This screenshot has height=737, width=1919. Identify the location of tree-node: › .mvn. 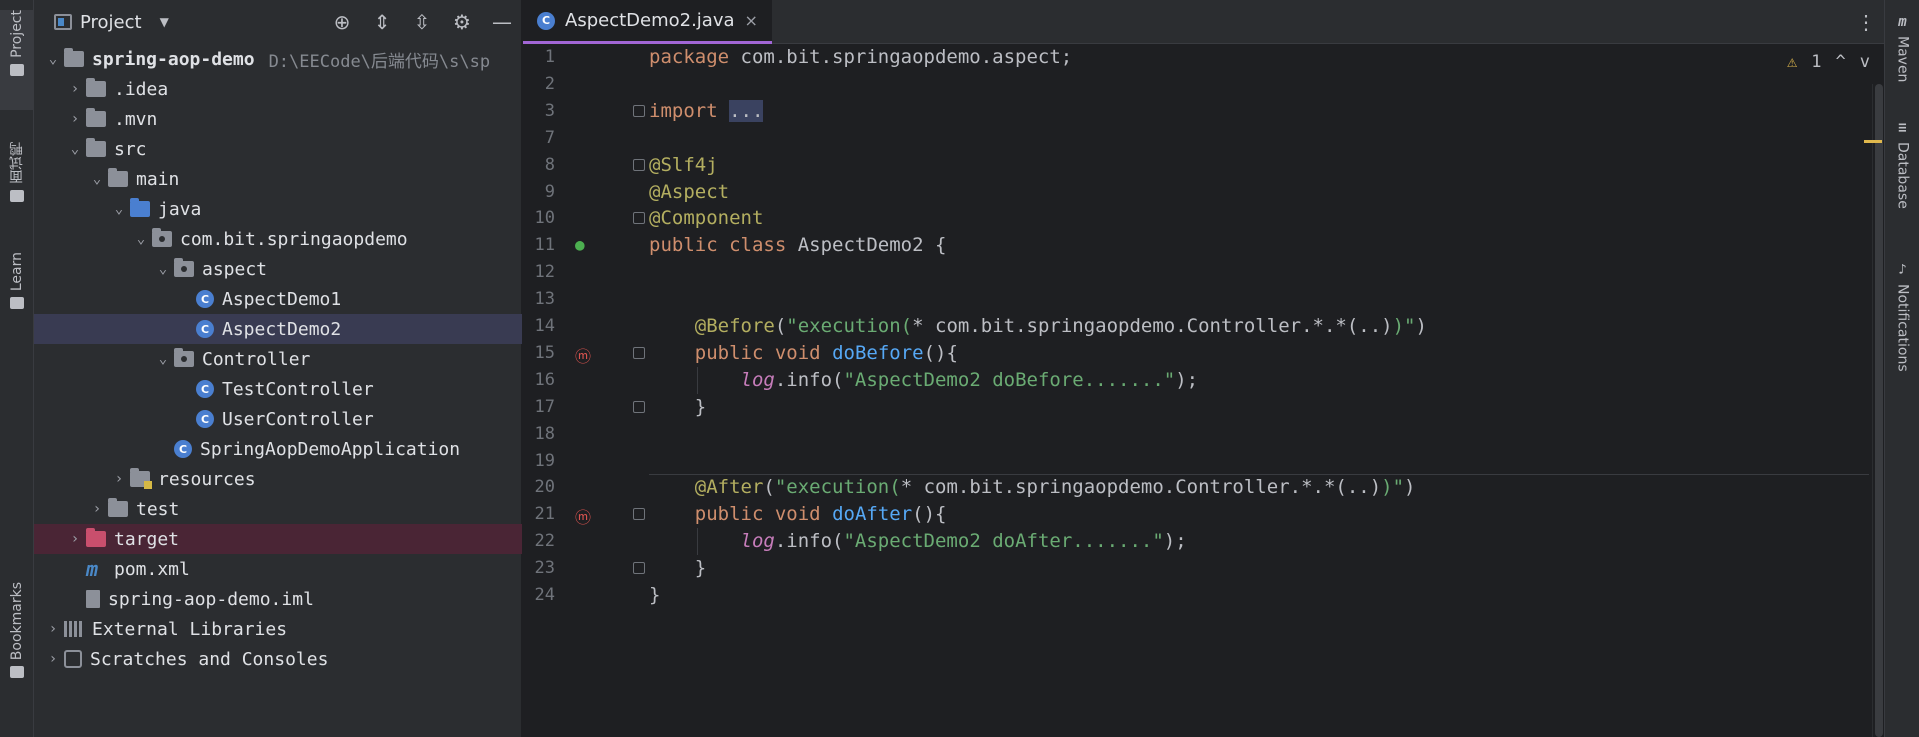
(278, 119).